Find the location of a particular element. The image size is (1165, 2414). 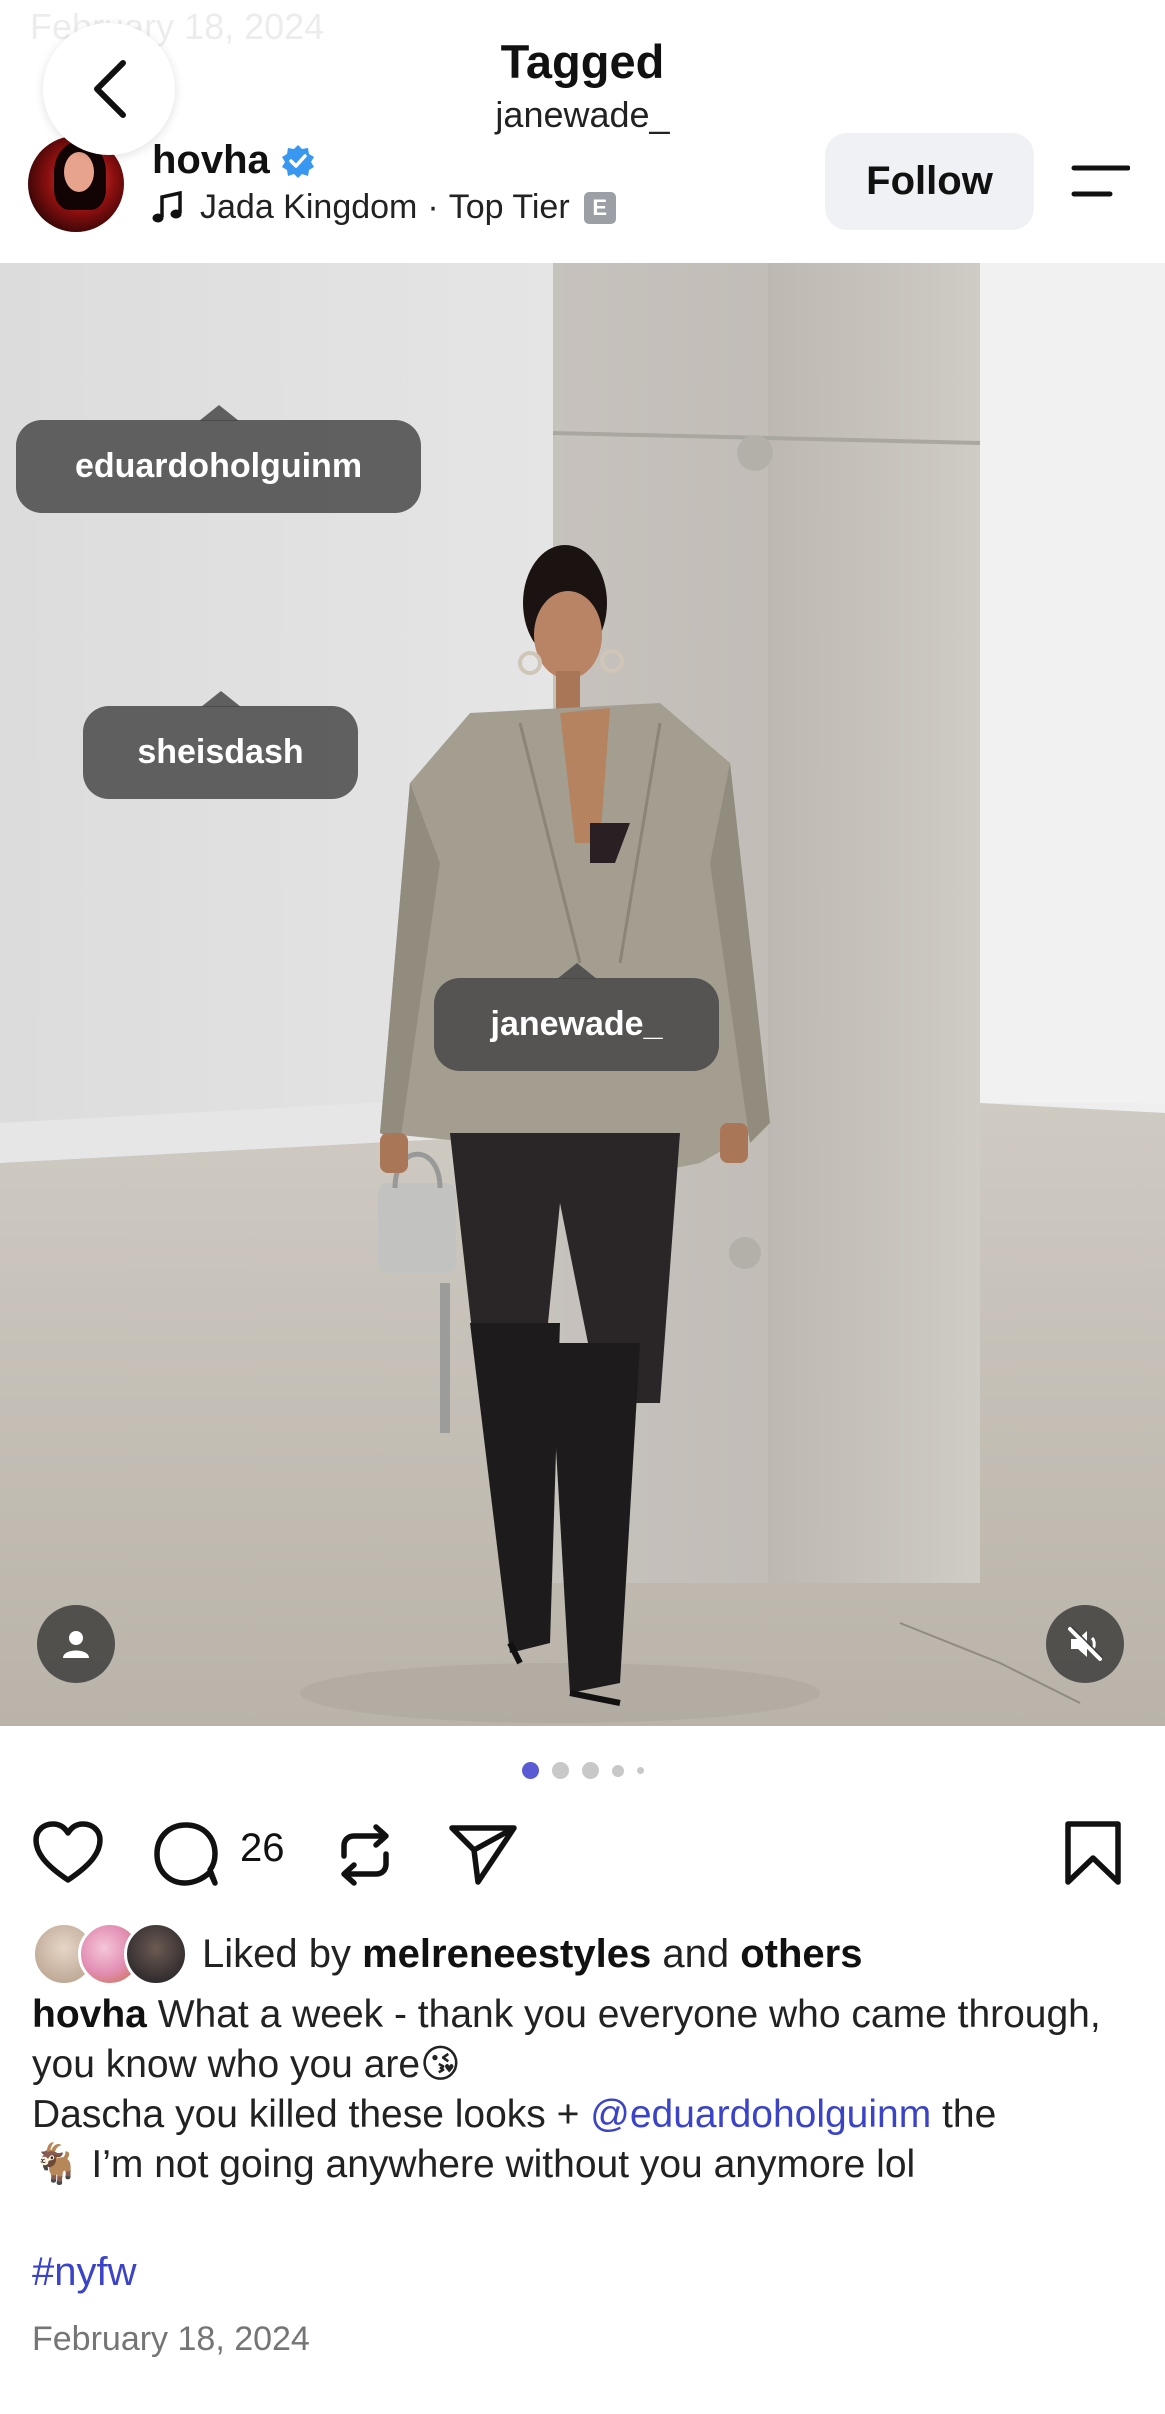

audio-track-row: Jada Kingdom · Top Tier E is located at coordinates (384, 207).